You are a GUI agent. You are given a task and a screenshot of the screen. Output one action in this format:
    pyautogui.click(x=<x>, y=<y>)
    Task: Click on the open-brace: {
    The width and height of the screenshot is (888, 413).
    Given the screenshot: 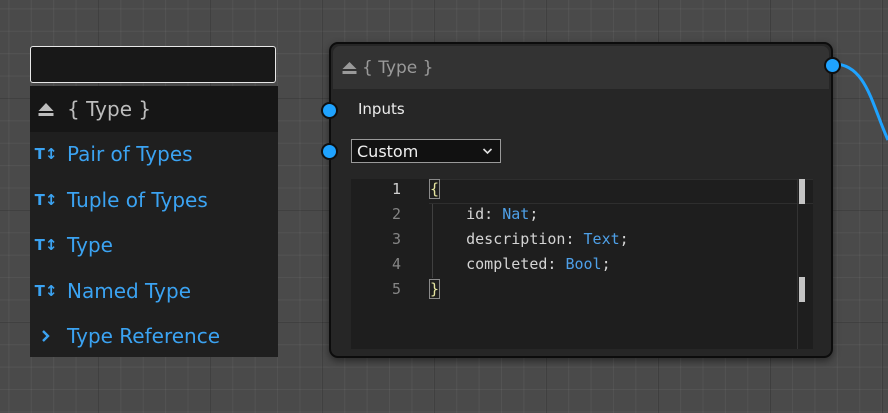 What is the action you would take?
    pyautogui.click(x=434, y=189)
    